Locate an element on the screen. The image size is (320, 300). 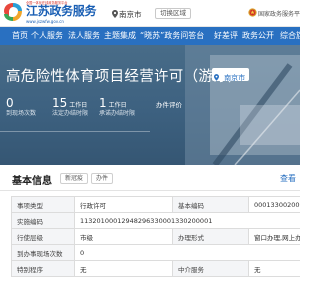
row-value-special-procedure: 无 is located at coordinates (123, 268).